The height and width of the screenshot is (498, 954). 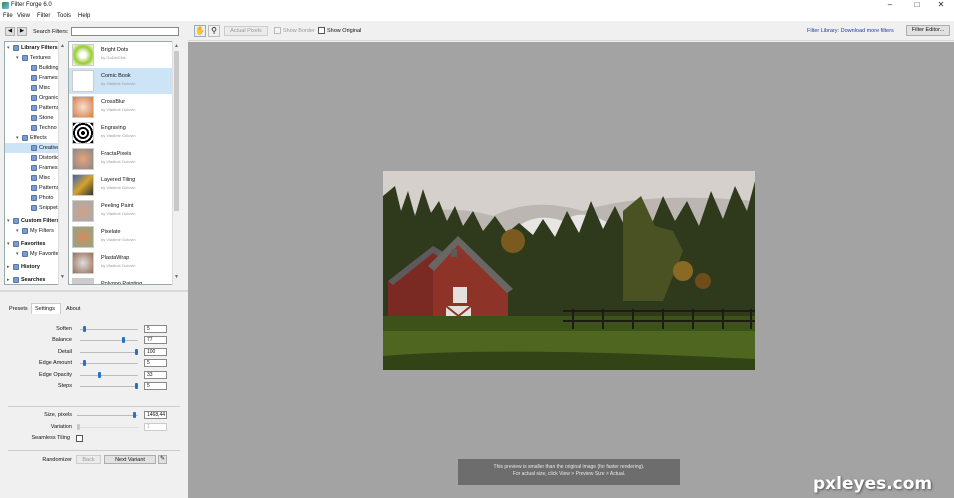 What do you see at coordinates (155, 427) in the screenshot?
I see `variation-value: 1` at bounding box center [155, 427].